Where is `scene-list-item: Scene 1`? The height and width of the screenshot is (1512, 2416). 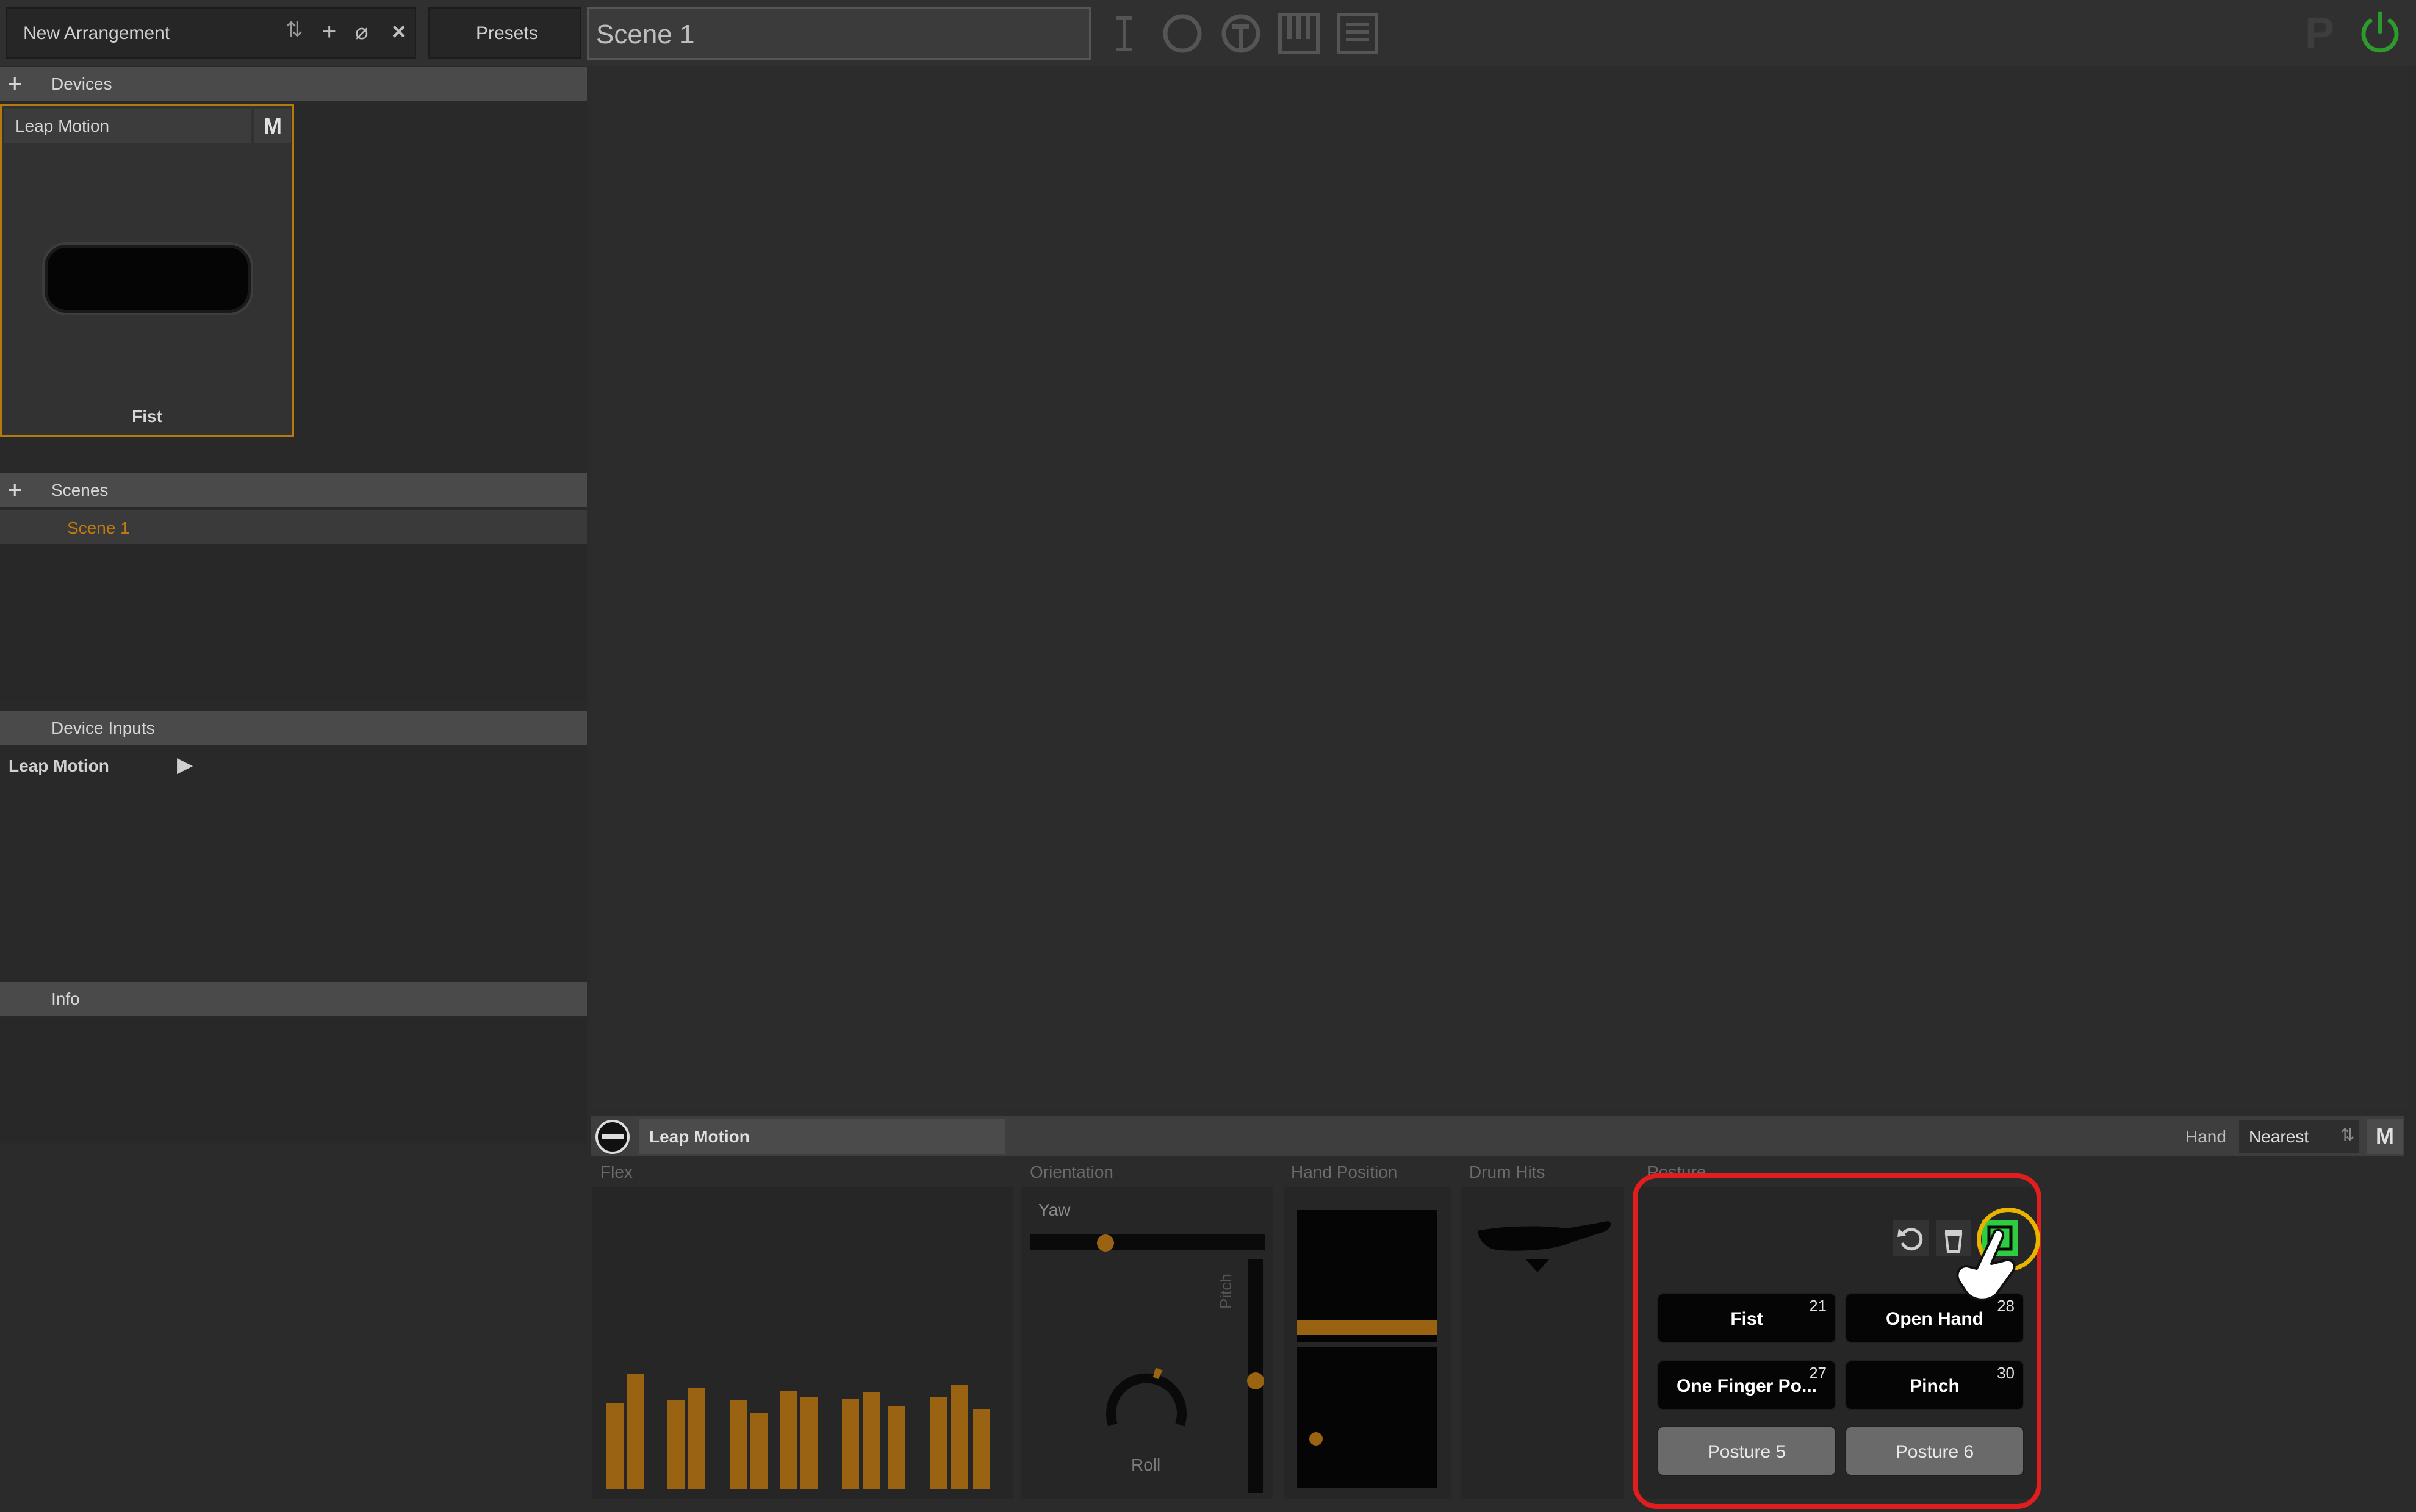
scene-list-item: Scene 1 is located at coordinates (293, 527).